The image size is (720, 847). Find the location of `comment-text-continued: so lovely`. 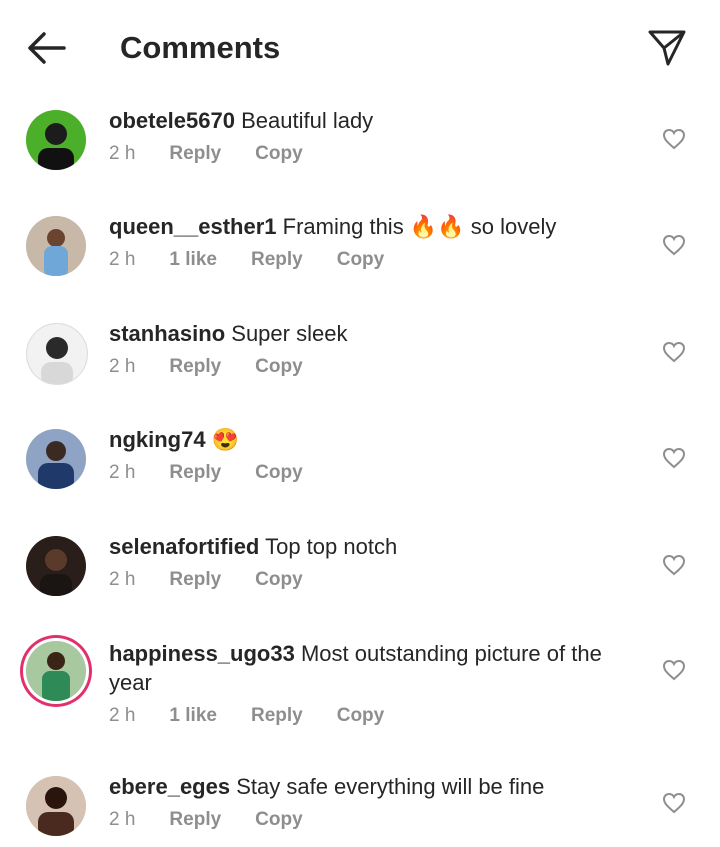

comment-text-continued: so lovely is located at coordinates (513, 226).